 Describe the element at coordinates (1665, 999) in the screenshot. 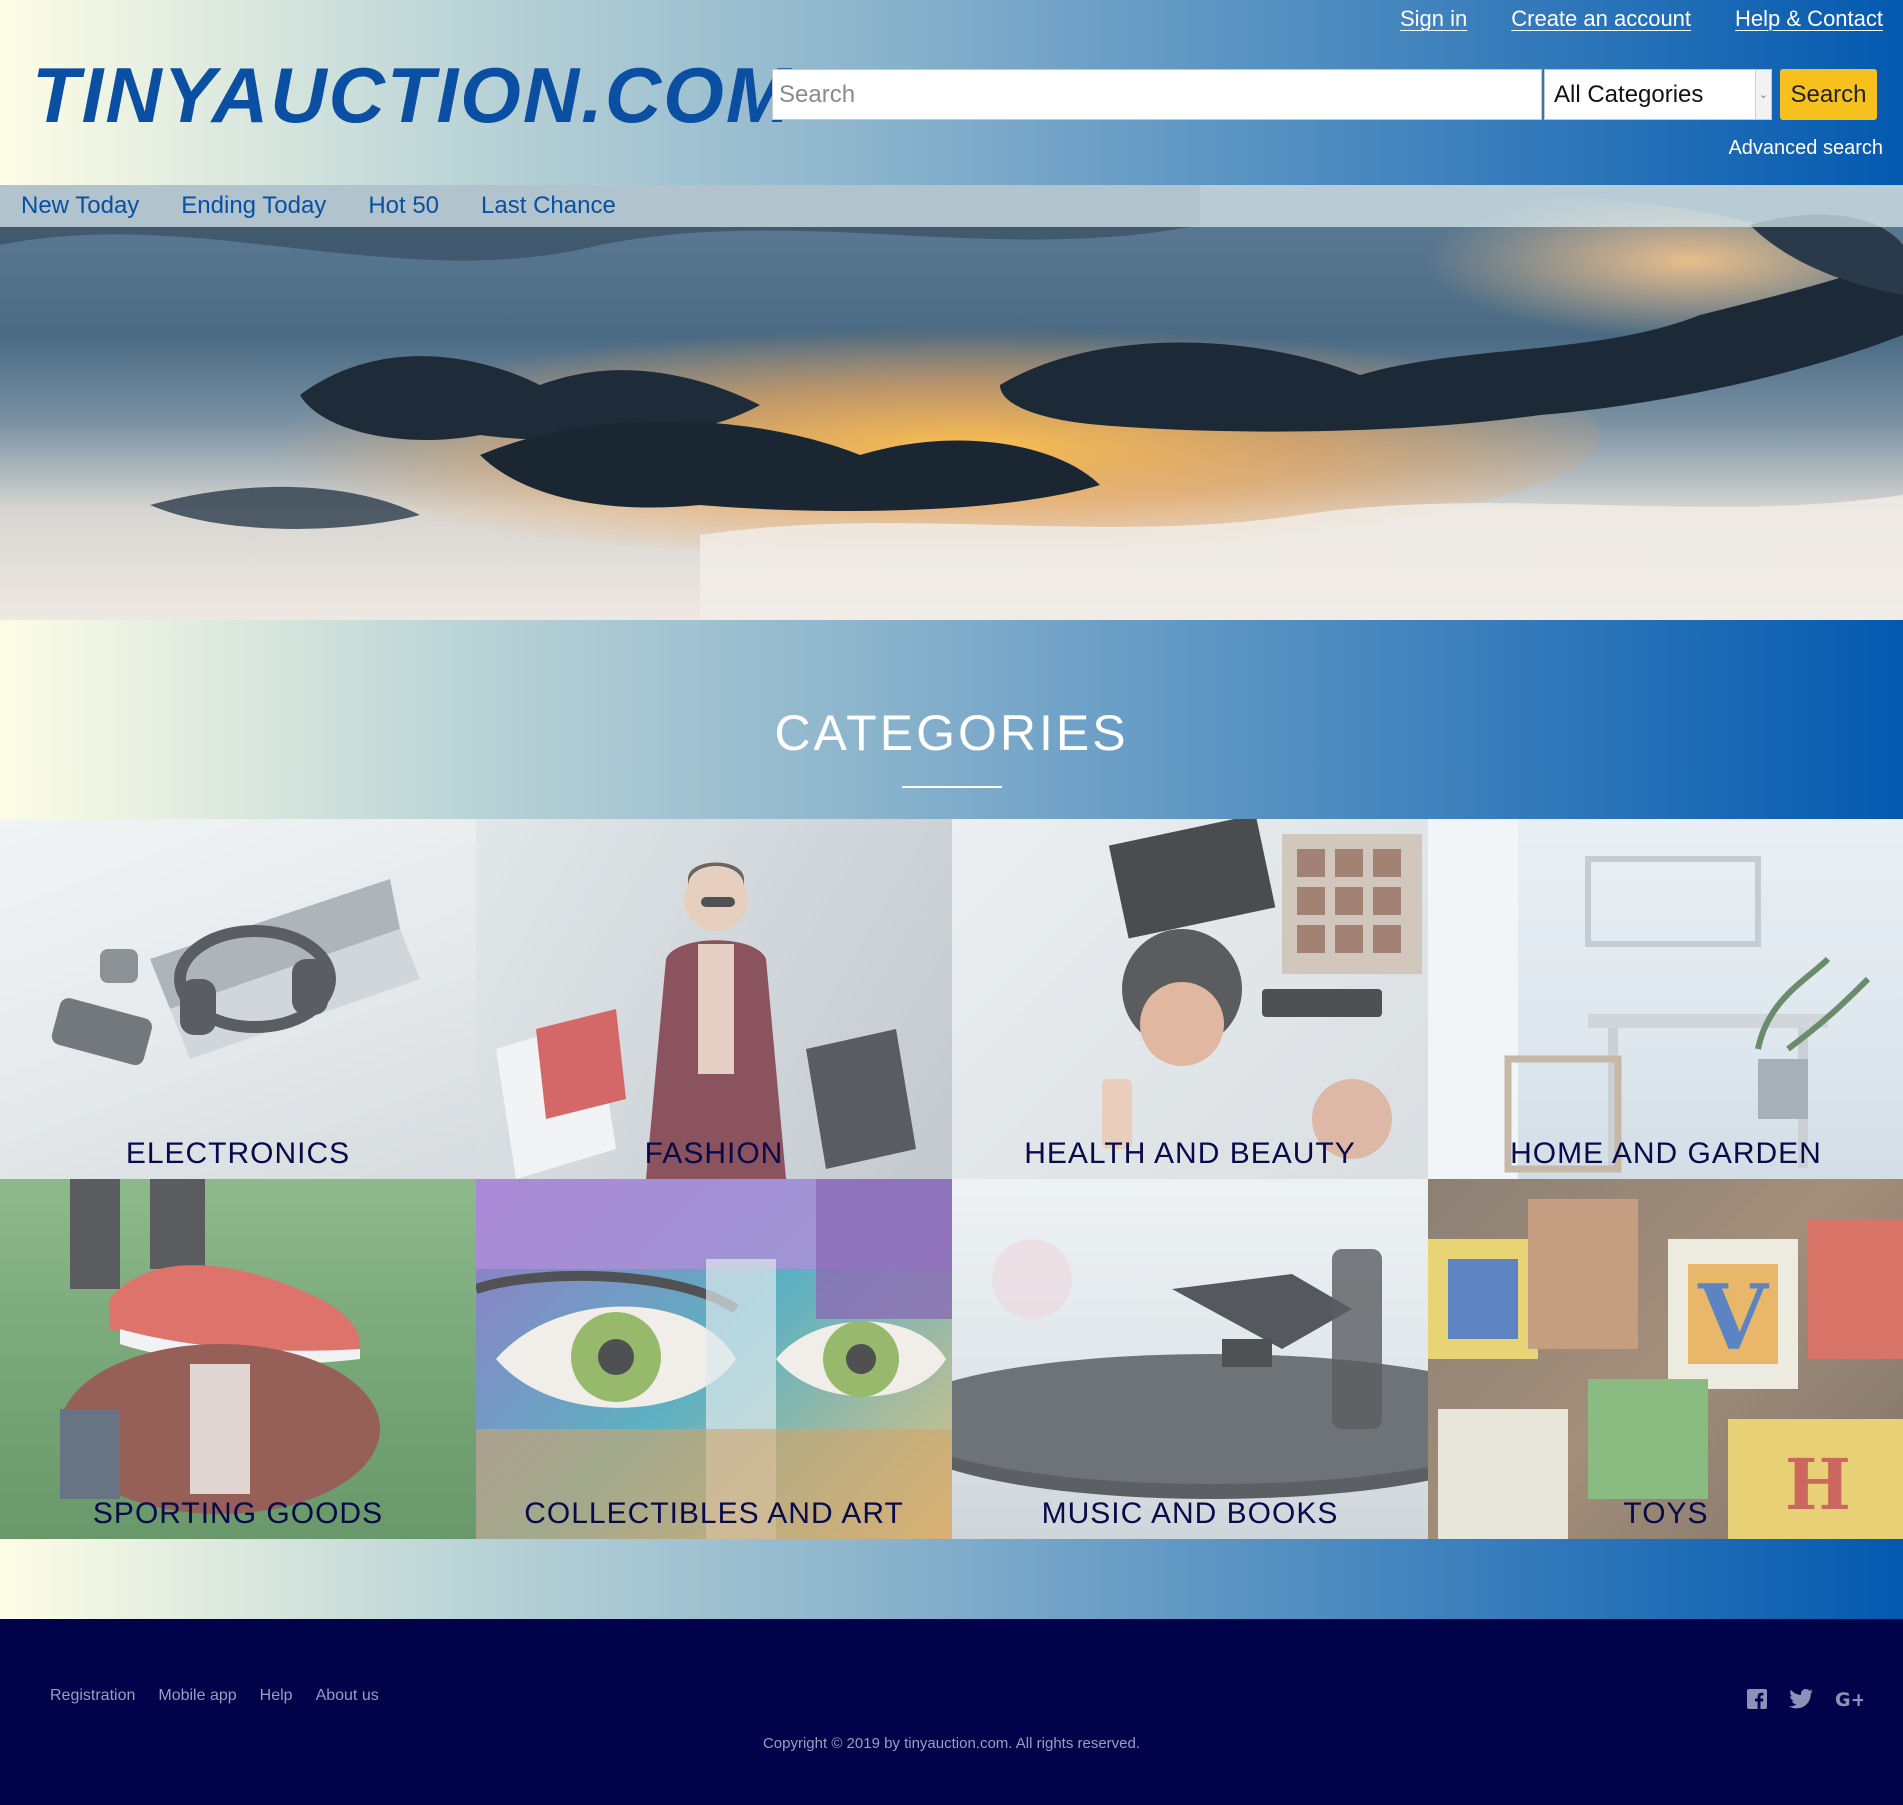

I see `category-tile-home-garden: HOME AND GARDEN` at that location.